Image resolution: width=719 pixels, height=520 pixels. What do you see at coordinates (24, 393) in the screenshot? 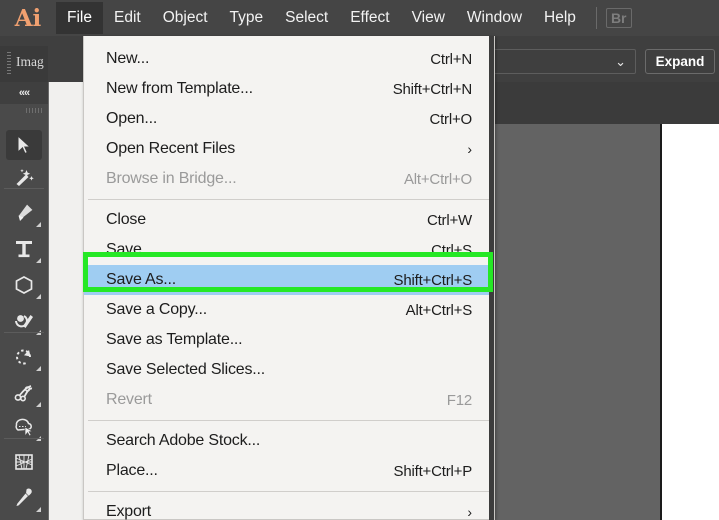
I see `scissors-tool` at bounding box center [24, 393].